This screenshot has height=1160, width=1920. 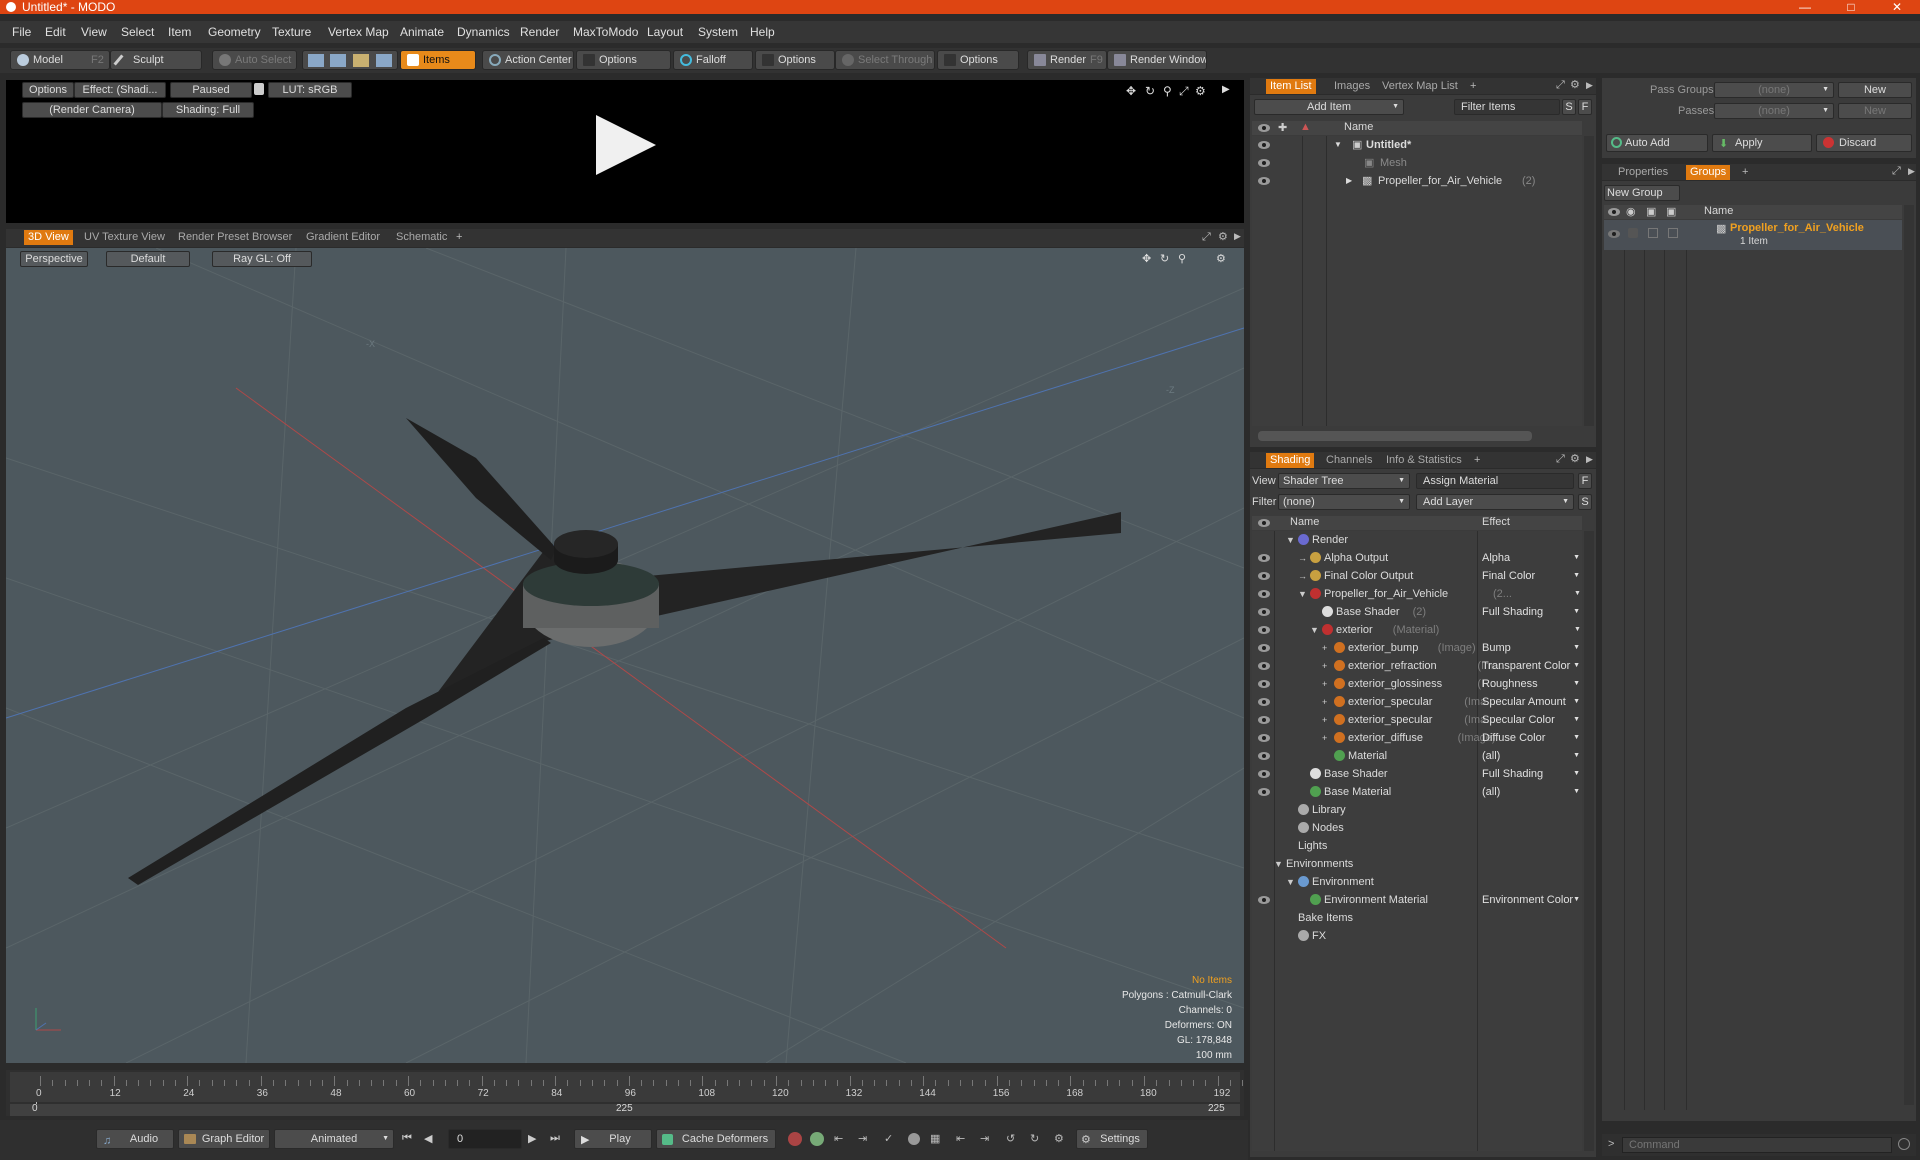 What do you see at coordinates (48, 90) in the screenshot?
I see `preview-options-button: Options` at bounding box center [48, 90].